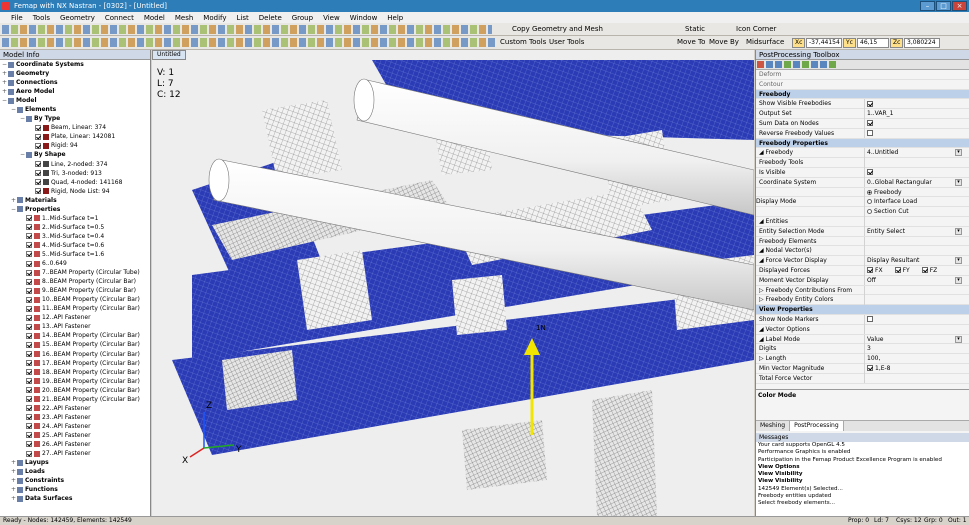 This screenshot has height=525, width=969. What do you see at coordinates (75, 317) in the screenshot?
I see `tree-item: 12..API Fastener` at bounding box center [75, 317].